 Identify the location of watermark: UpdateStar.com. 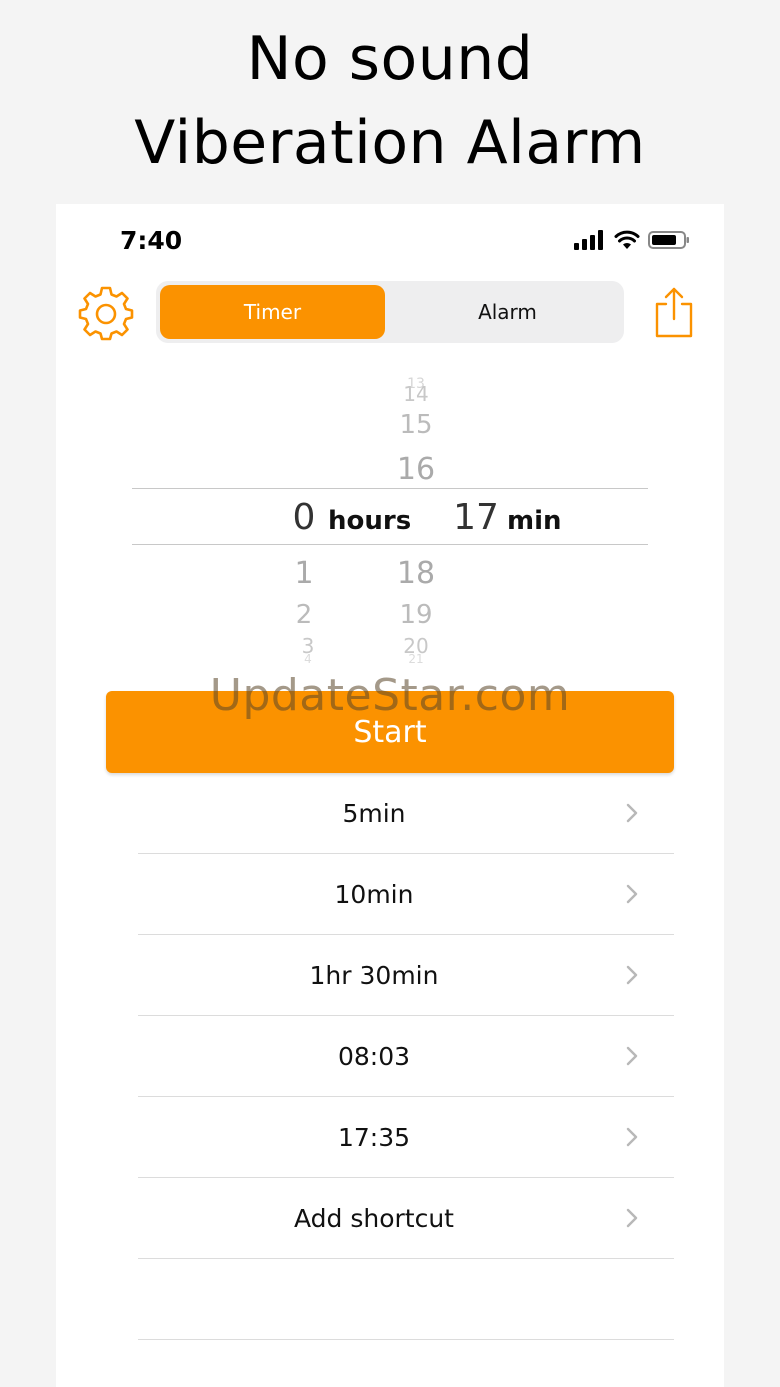
(390, 695).